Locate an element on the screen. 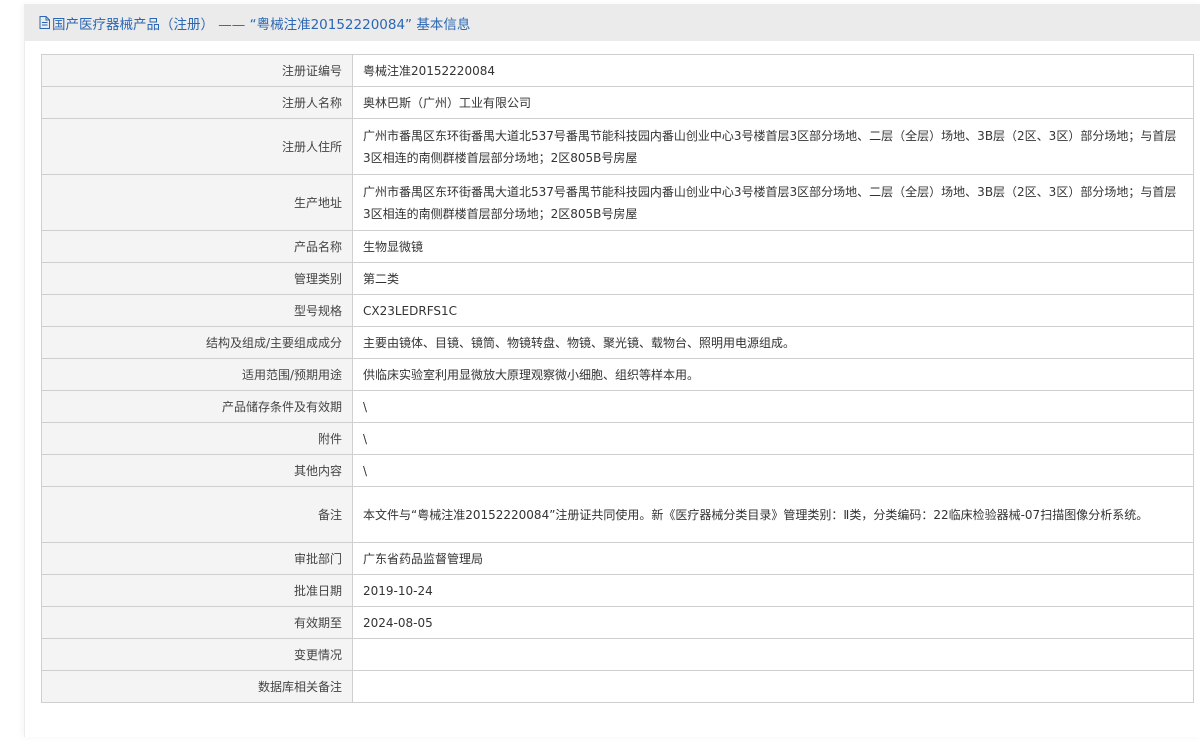 The height and width of the screenshot is (742, 1200). row-label: 注册人住所 is located at coordinates (197, 146).